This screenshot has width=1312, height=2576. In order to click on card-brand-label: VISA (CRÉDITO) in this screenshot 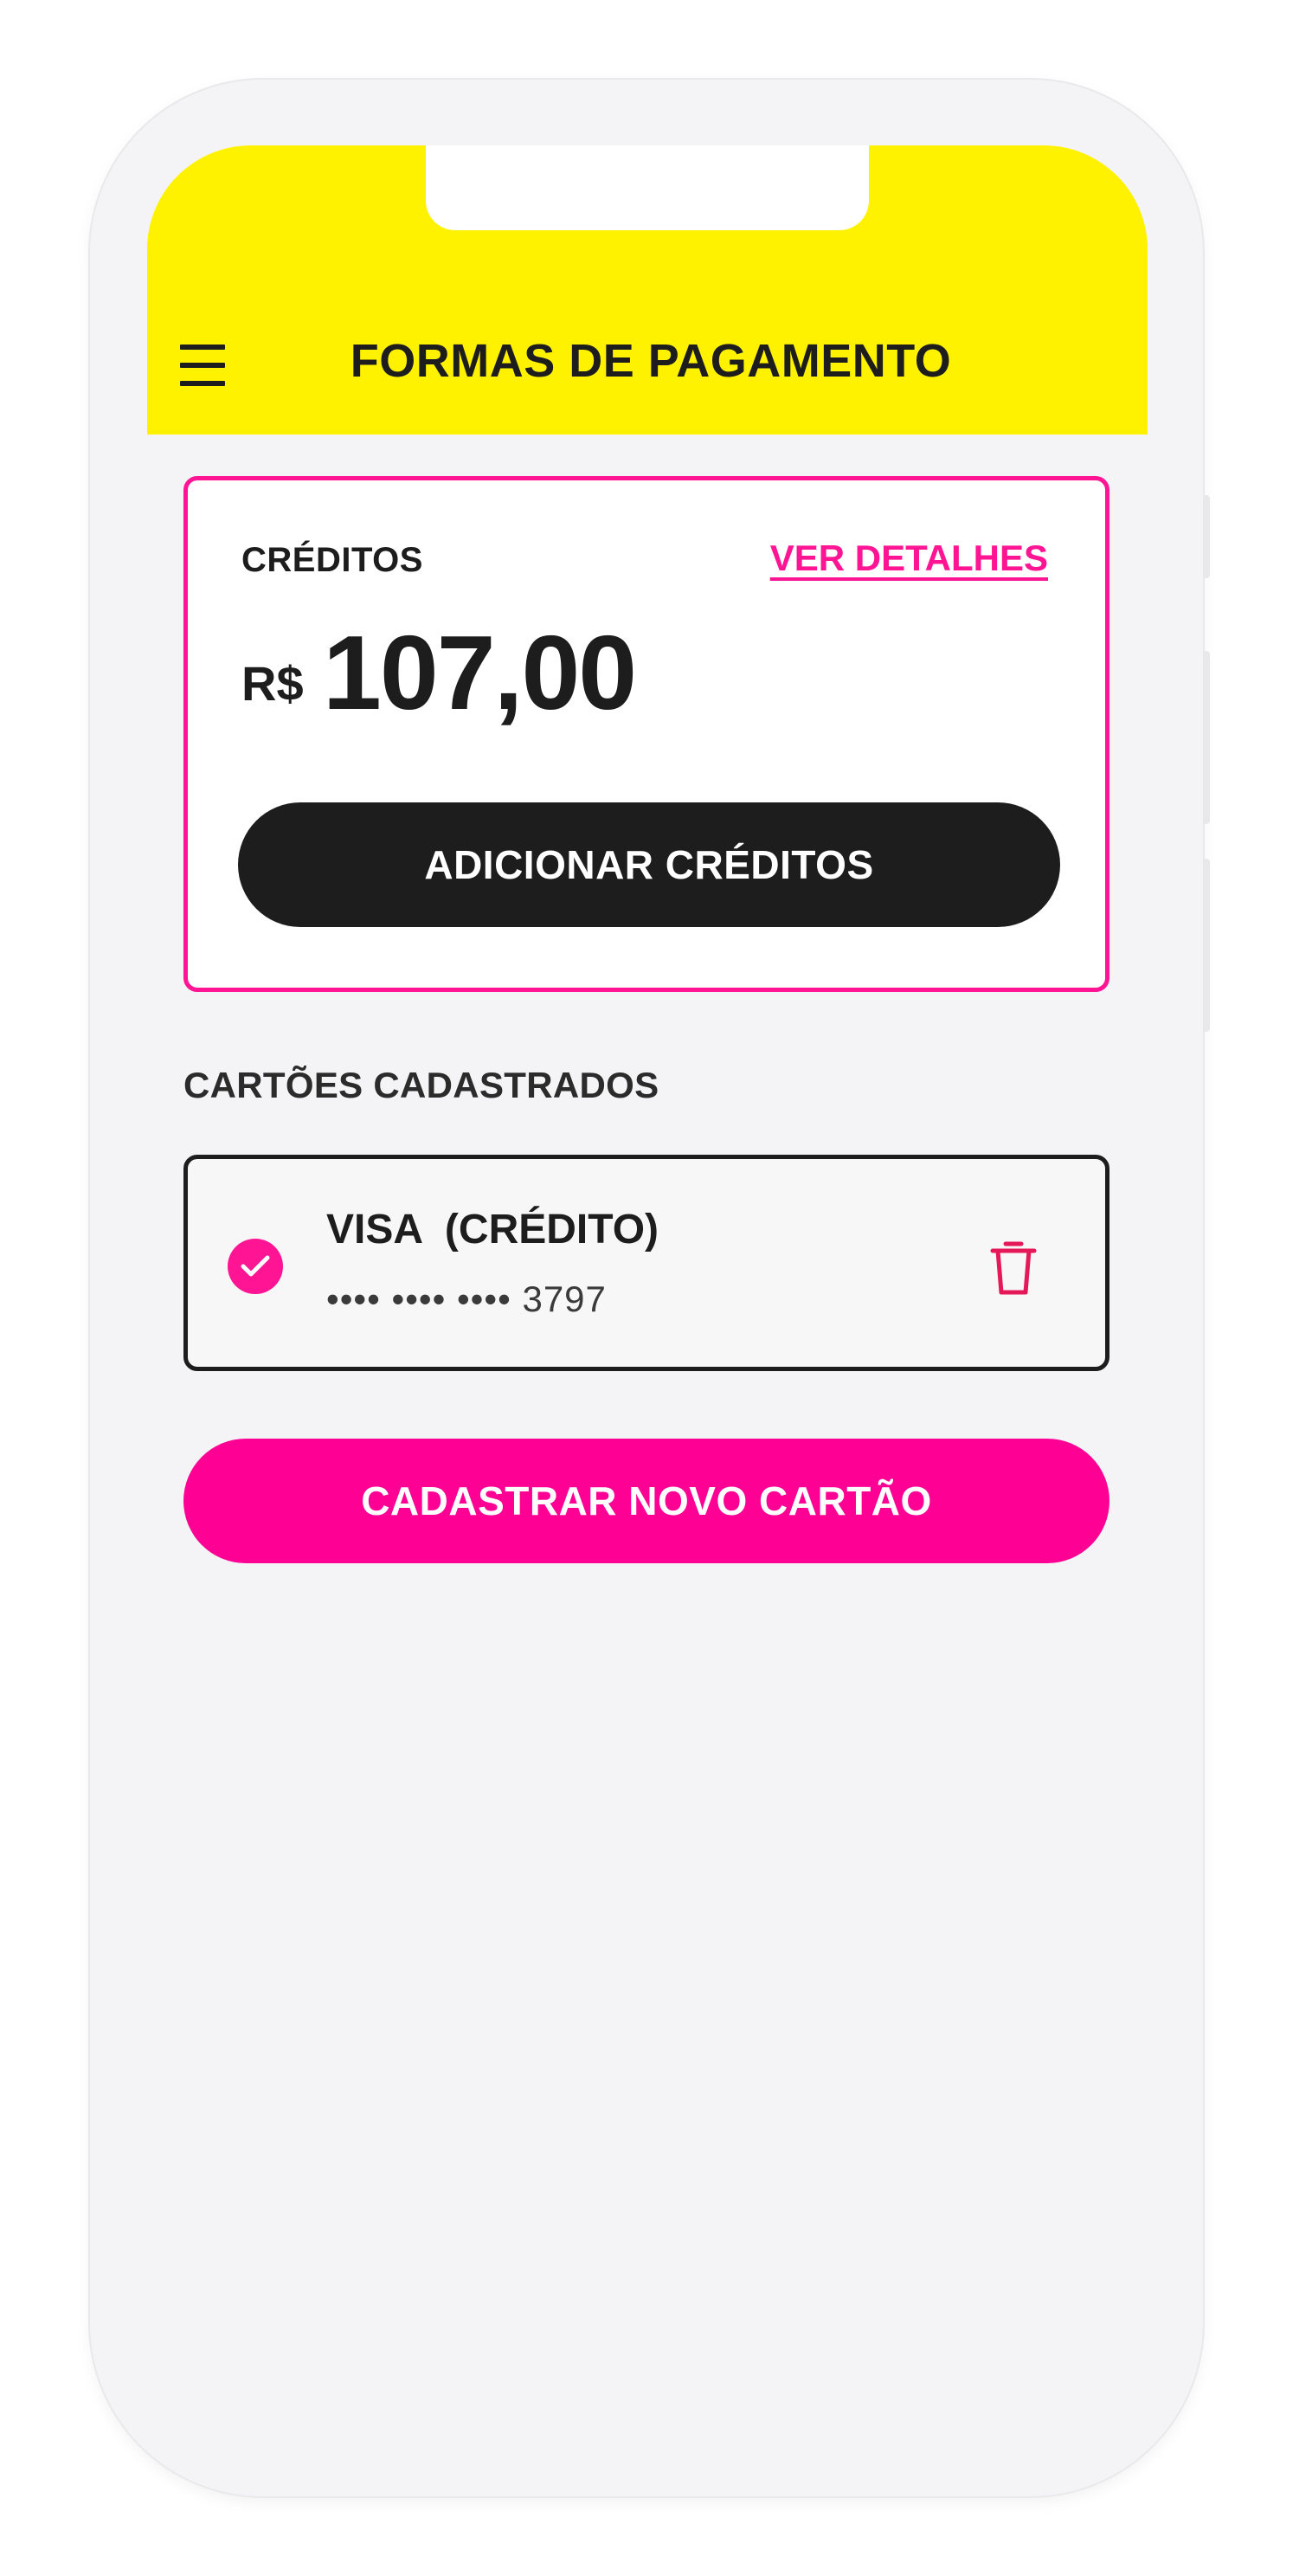, I will do `click(492, 1230)`.